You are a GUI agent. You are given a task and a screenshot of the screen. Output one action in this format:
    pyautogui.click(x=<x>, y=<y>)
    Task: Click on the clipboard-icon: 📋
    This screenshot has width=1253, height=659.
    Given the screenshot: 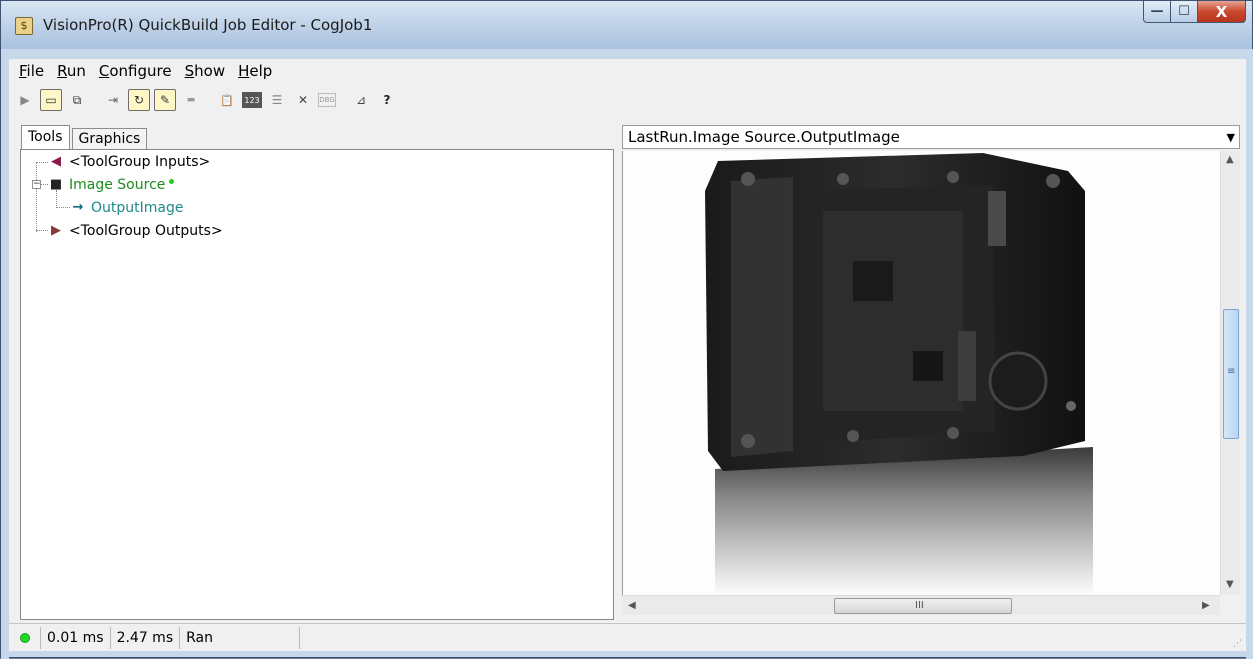 What is the action you would take?
    pyautogui.click(x=227, y=100)
    